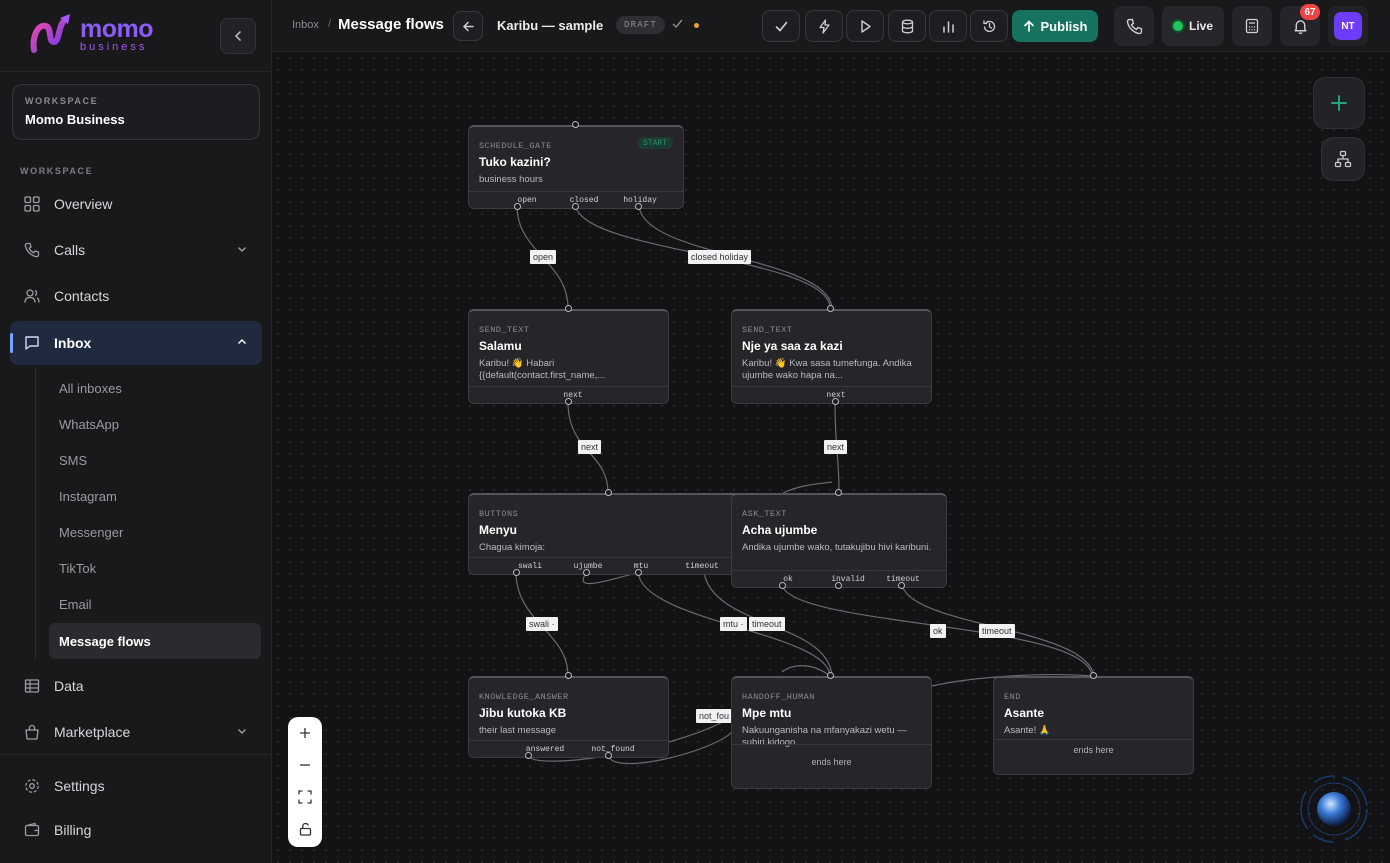 The width and height of the screenshot is (1390, 863). Describe the element at coordinates (1343, 159) in the screenshot. I see `auto-layout-button` at that location.